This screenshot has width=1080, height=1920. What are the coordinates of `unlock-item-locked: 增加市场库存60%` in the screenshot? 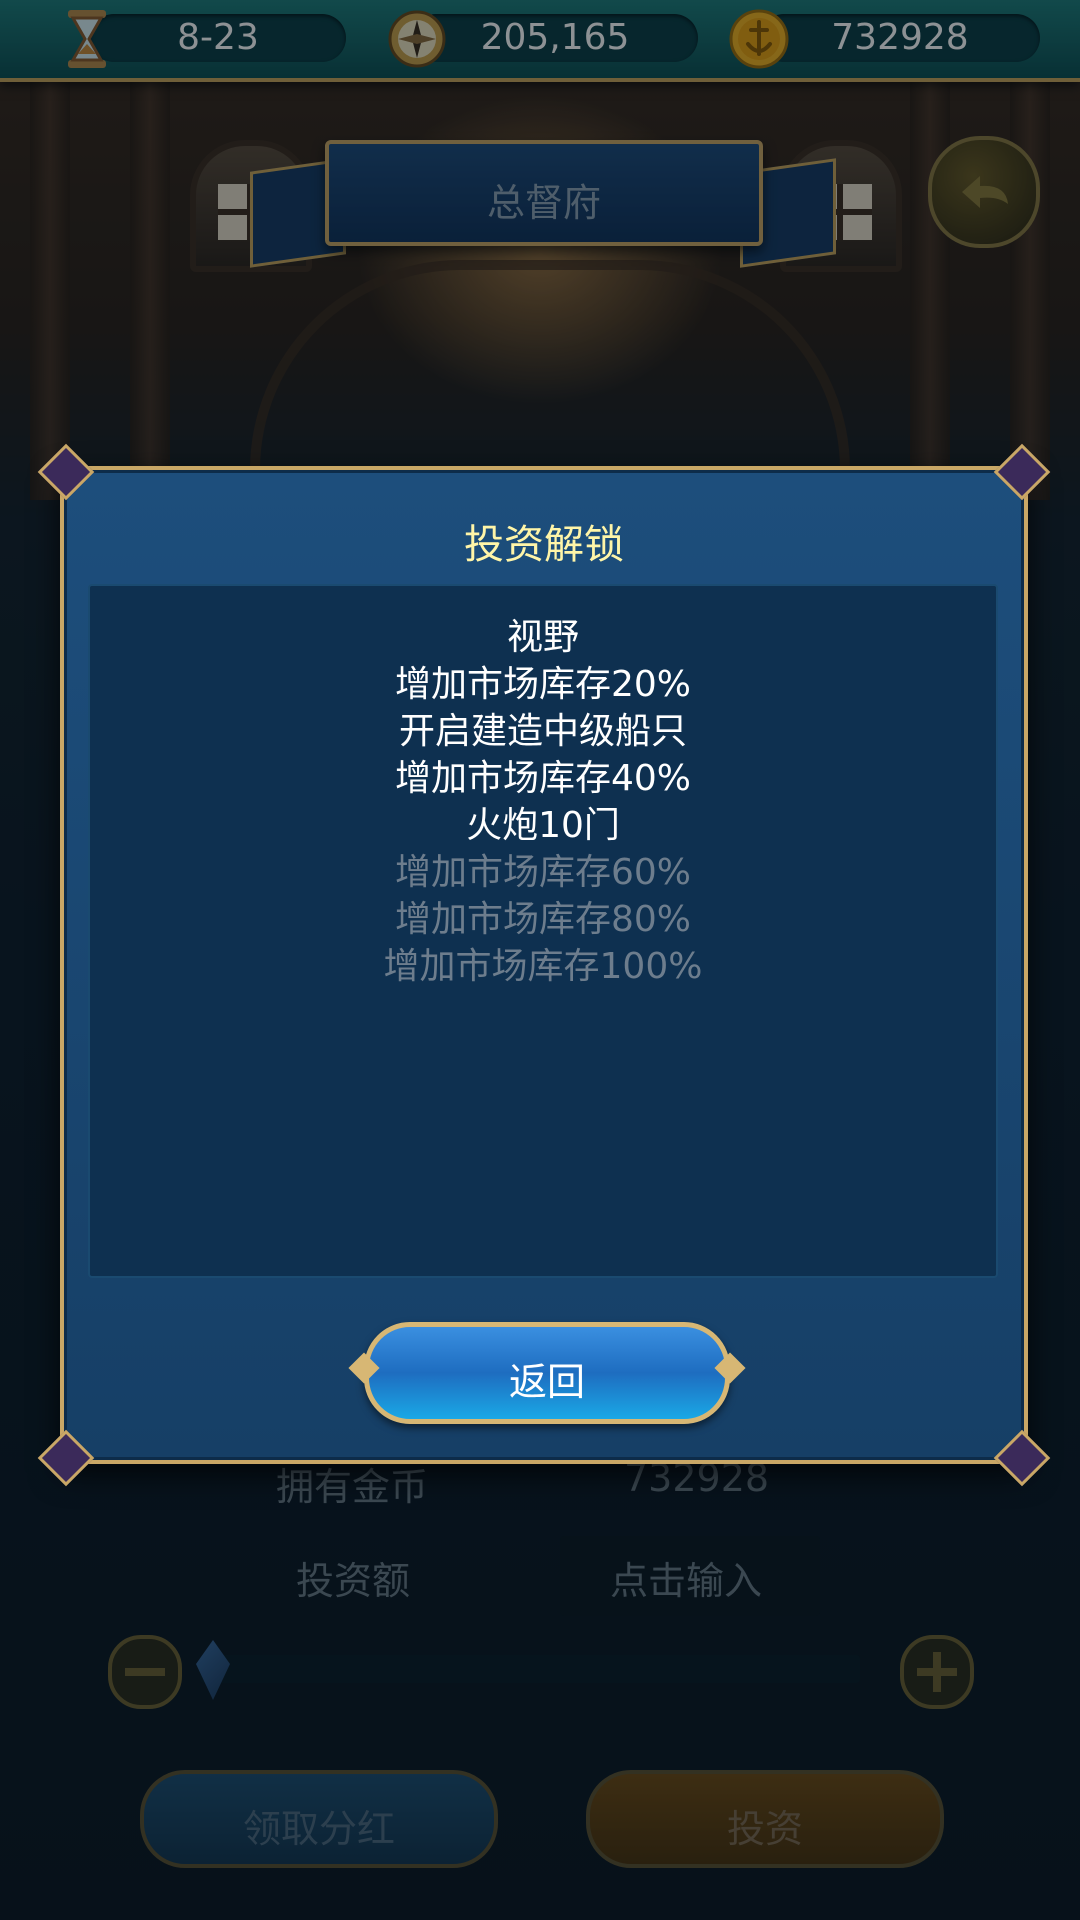 It's located at (543, 872).